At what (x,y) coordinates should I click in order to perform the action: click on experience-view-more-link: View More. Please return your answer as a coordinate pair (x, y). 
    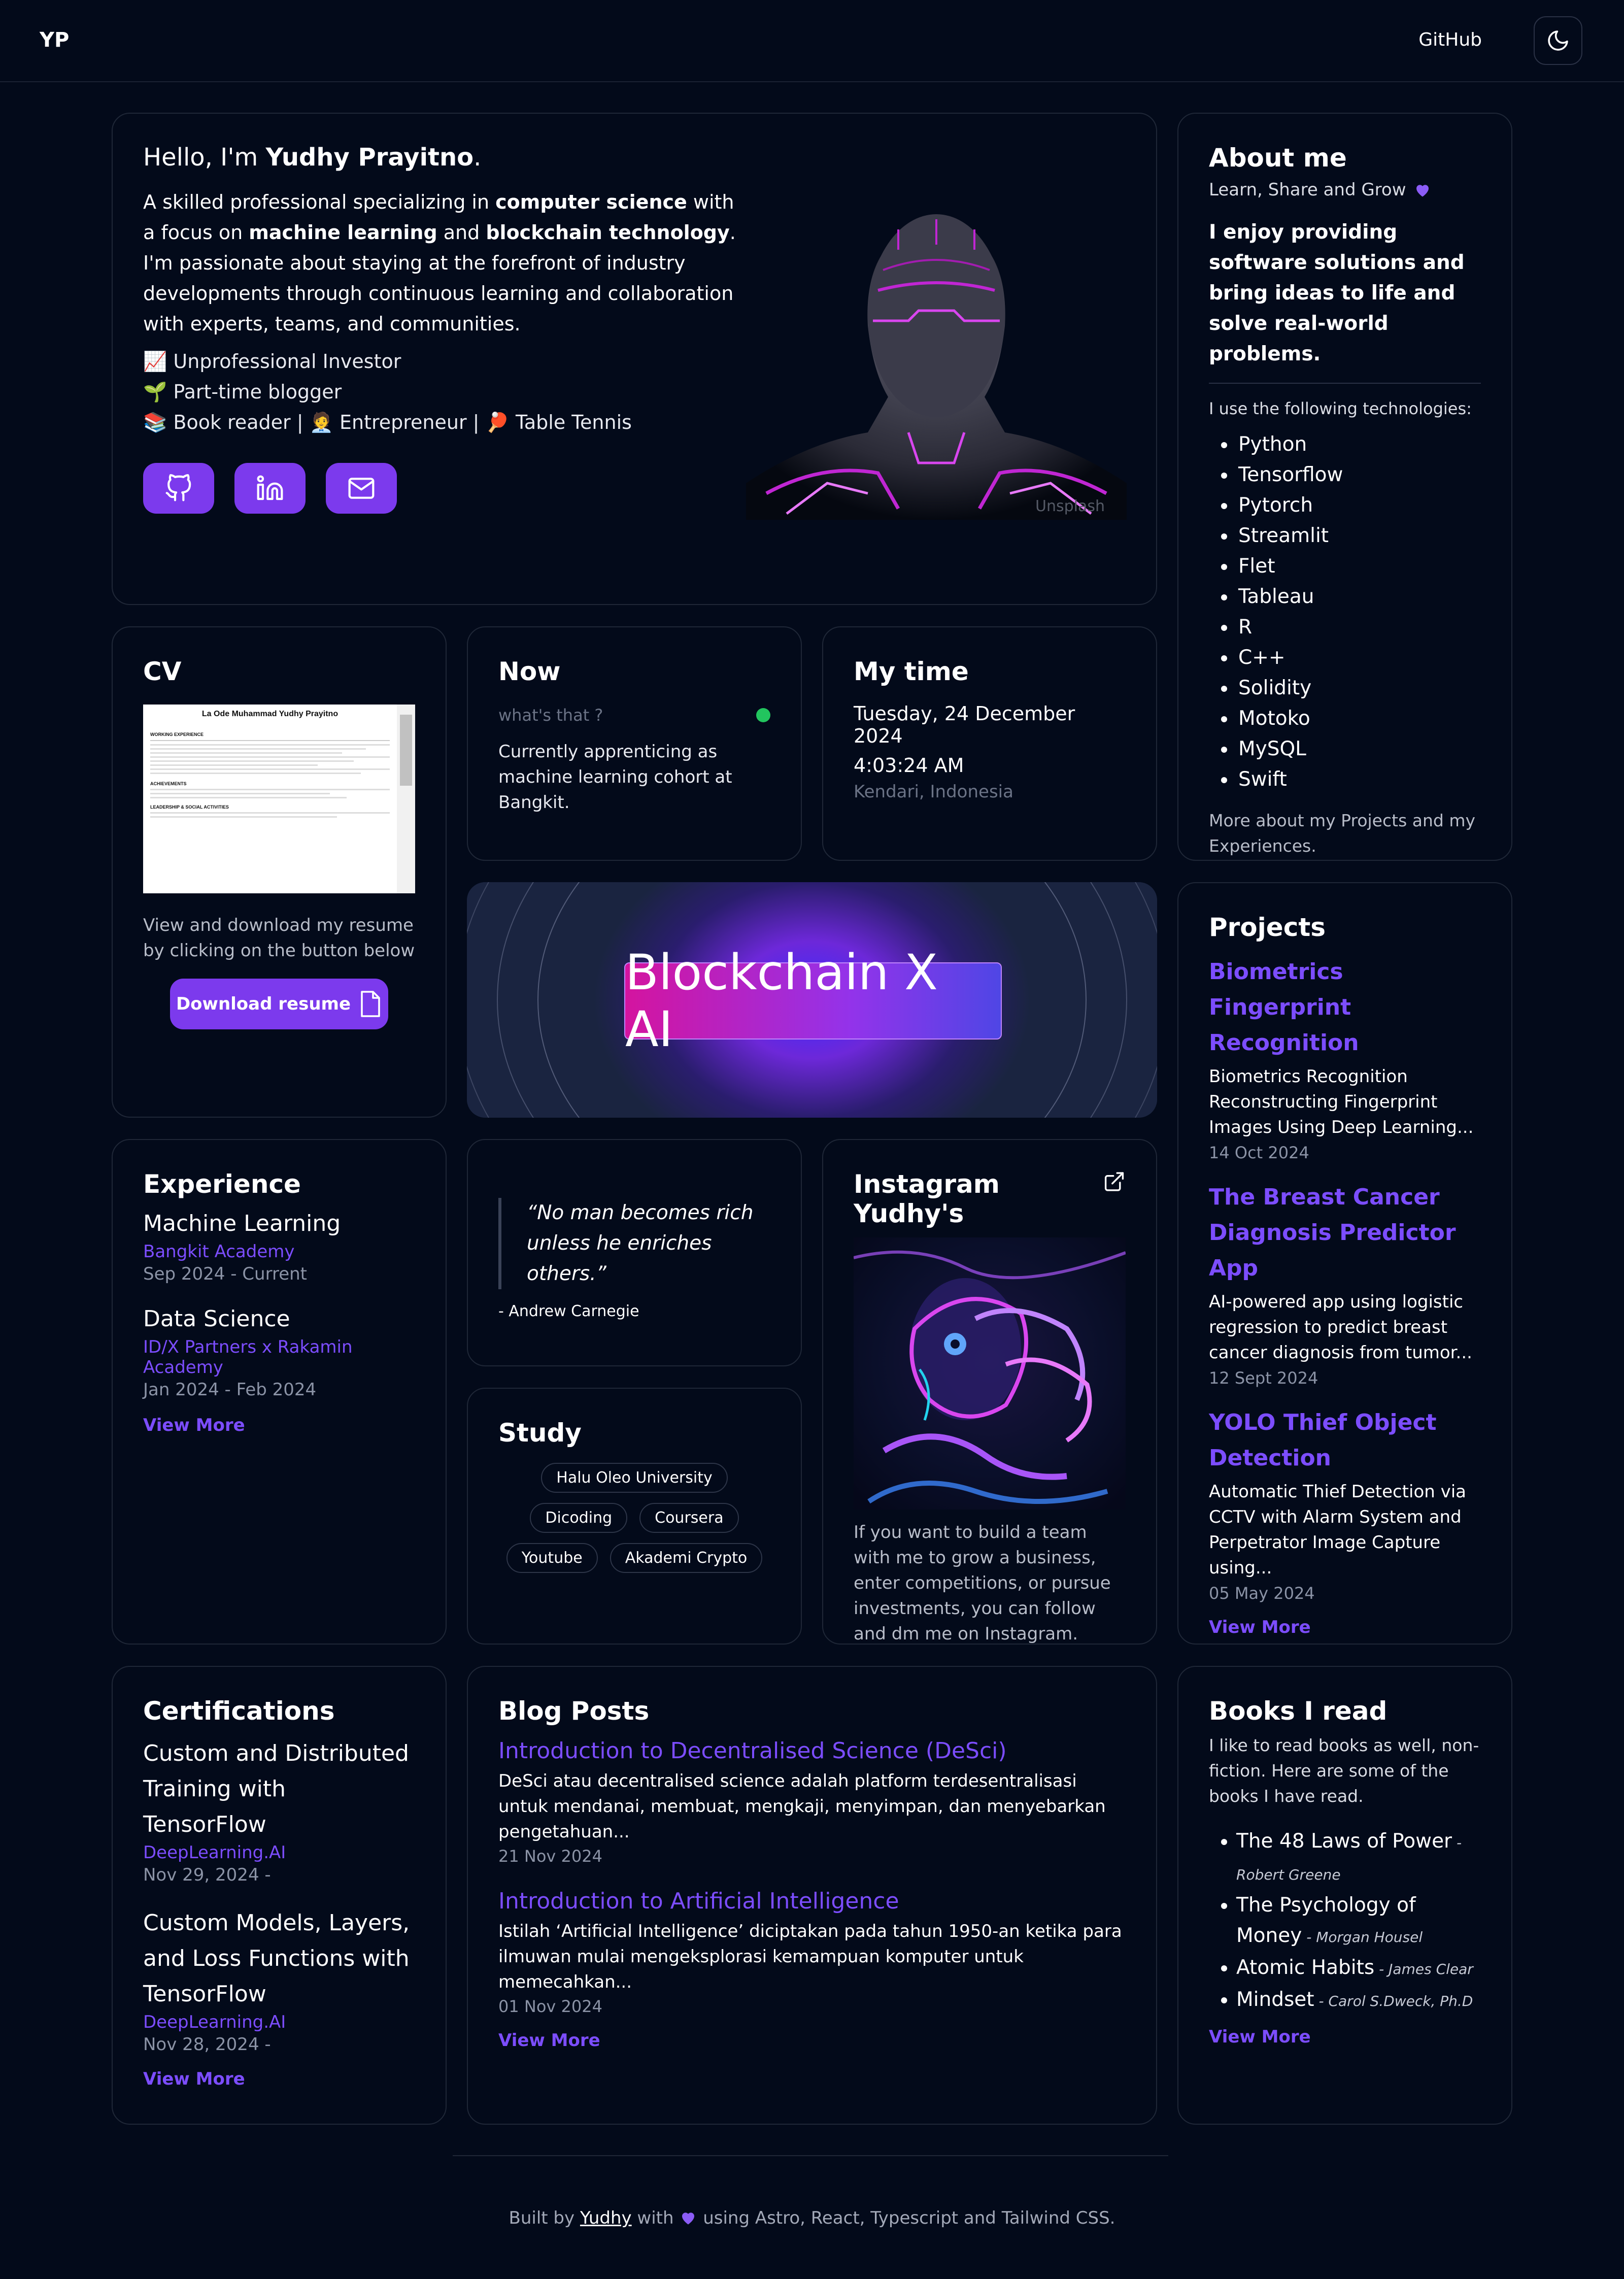
    Looking at the image, I should click on (279, 1425).